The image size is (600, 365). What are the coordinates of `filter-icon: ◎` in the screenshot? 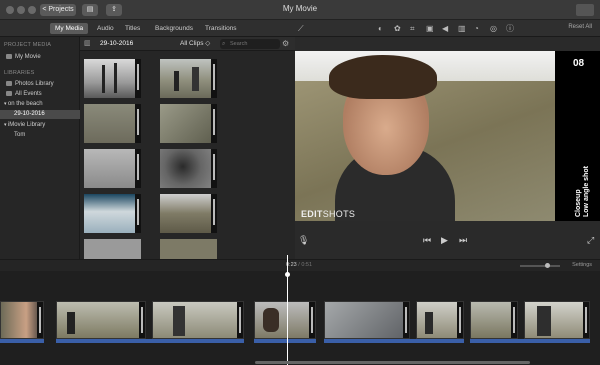 It's located at (493, 28).